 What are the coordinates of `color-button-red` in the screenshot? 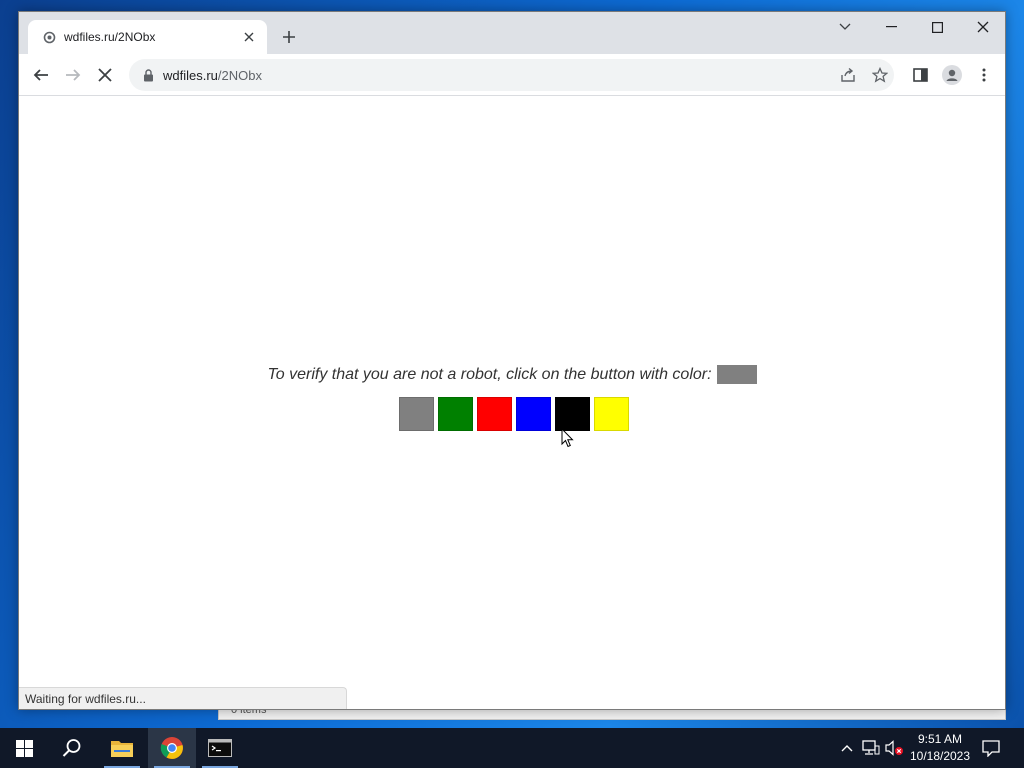 It's located at (494, 414).